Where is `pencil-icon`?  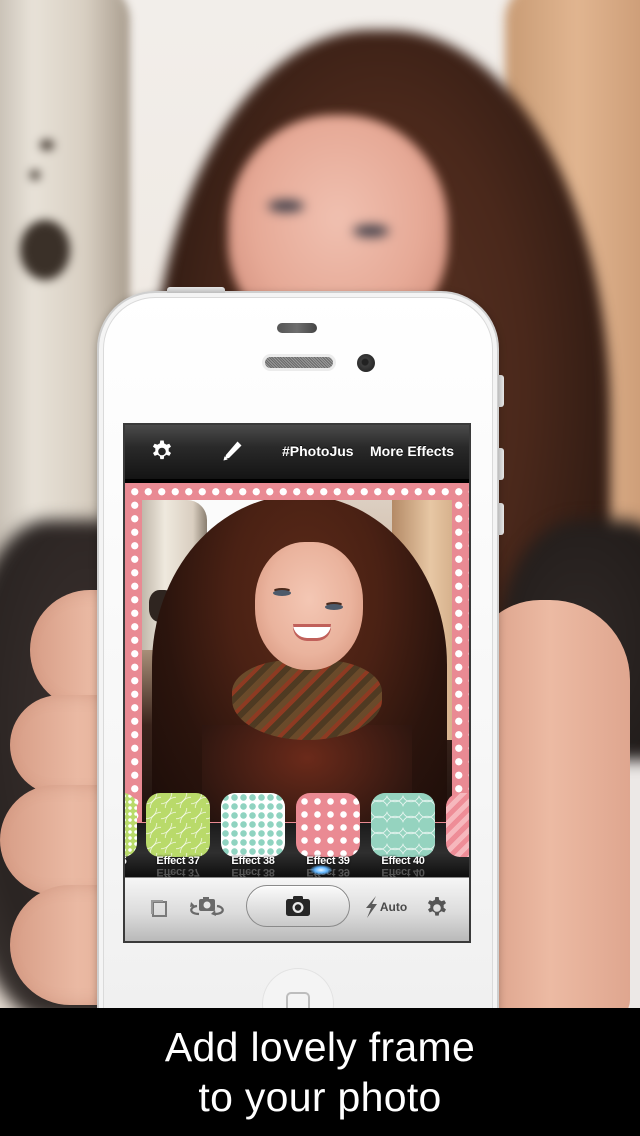
pencil-icon is located at coordinates (232, 451).